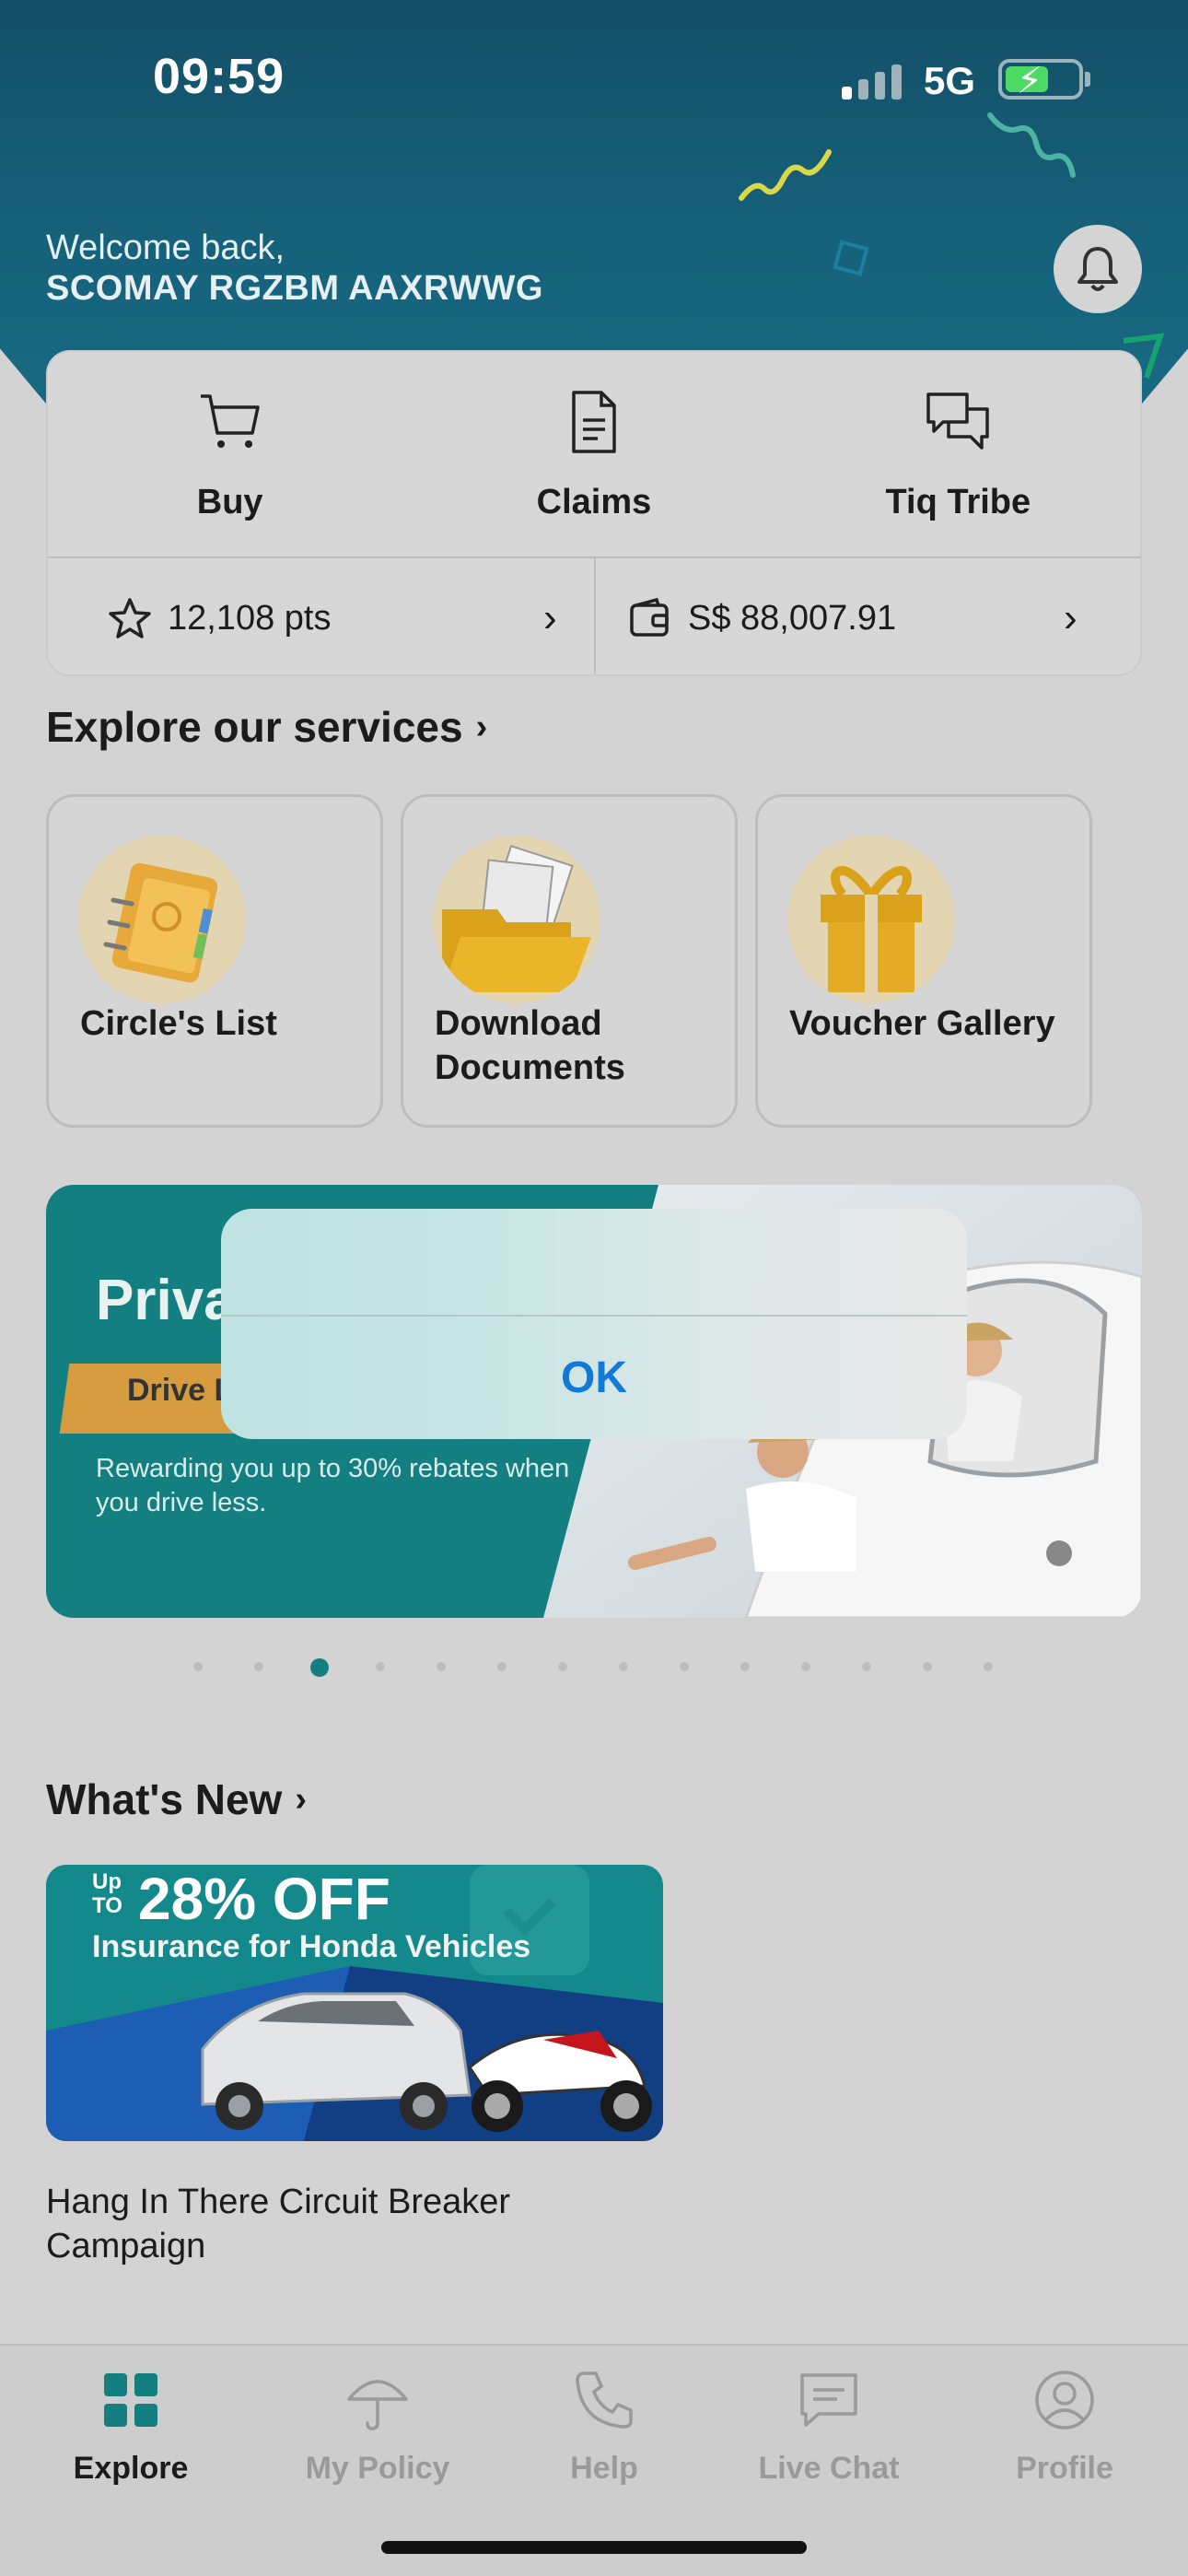 This screenshot has height=2576, width=1188. Describe the element at coordinates (130, 2427) in the screenshot. I see `tab-explore: Explore` at that location.